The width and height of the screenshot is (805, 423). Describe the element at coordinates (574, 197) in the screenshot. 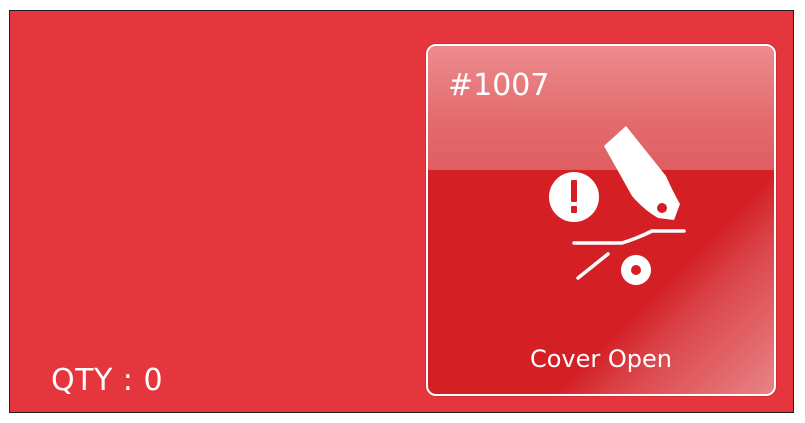

I see `exclamation-icon` at that location.